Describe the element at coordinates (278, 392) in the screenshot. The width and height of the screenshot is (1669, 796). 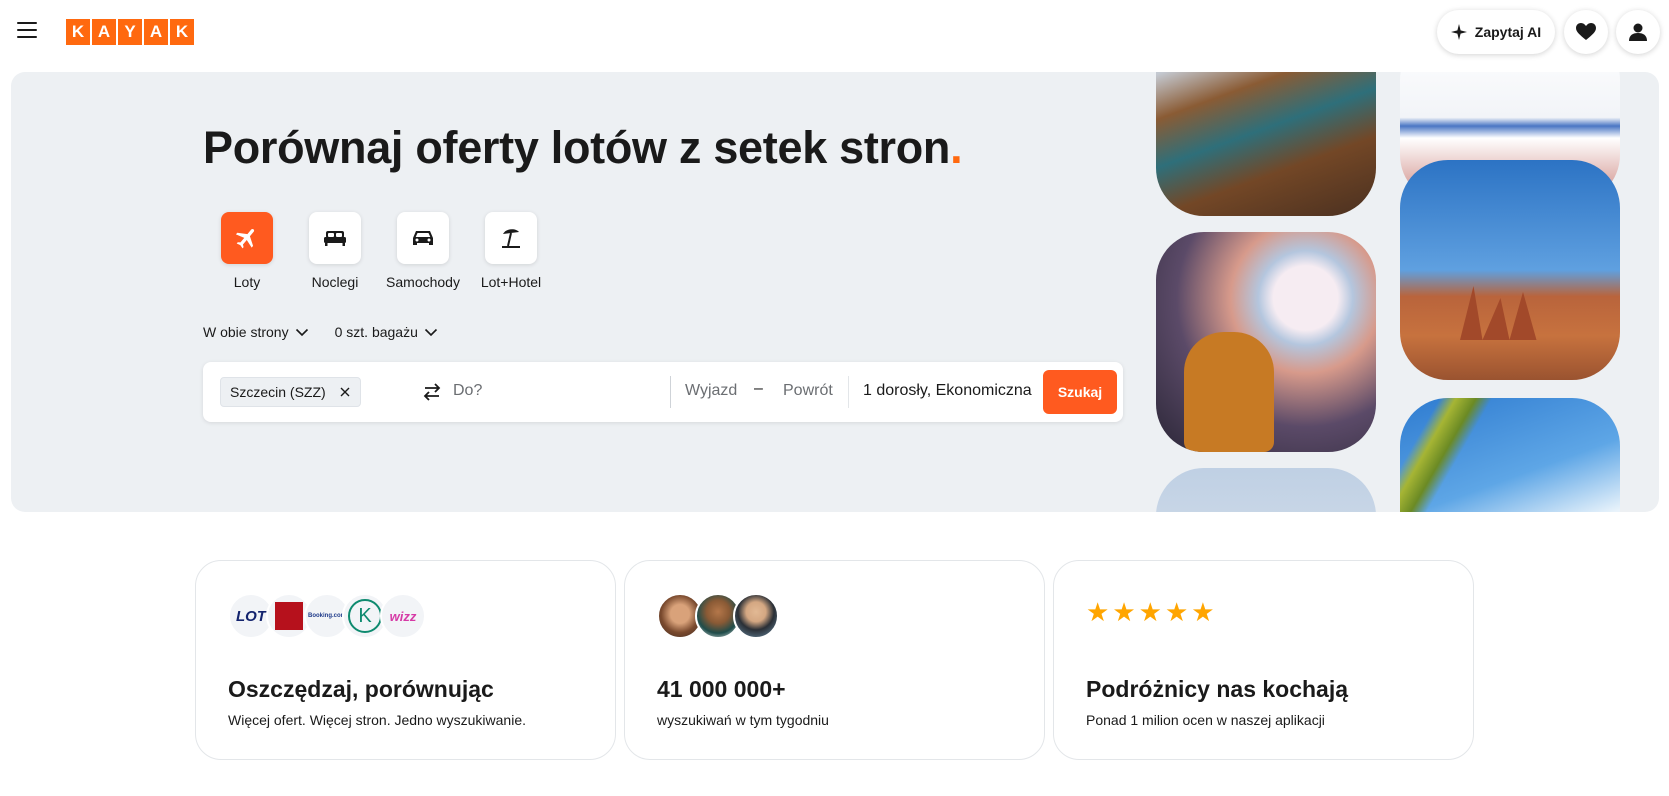
I see `origin-value: Szczecin (SZZ)` at that location.